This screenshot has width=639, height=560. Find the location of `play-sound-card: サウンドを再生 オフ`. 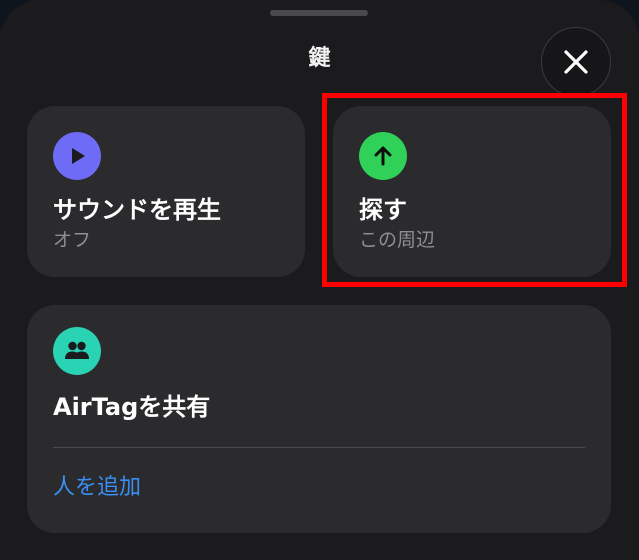

play-sound-card: サウンドを再生 オフ is located at coordinates (166, 191).